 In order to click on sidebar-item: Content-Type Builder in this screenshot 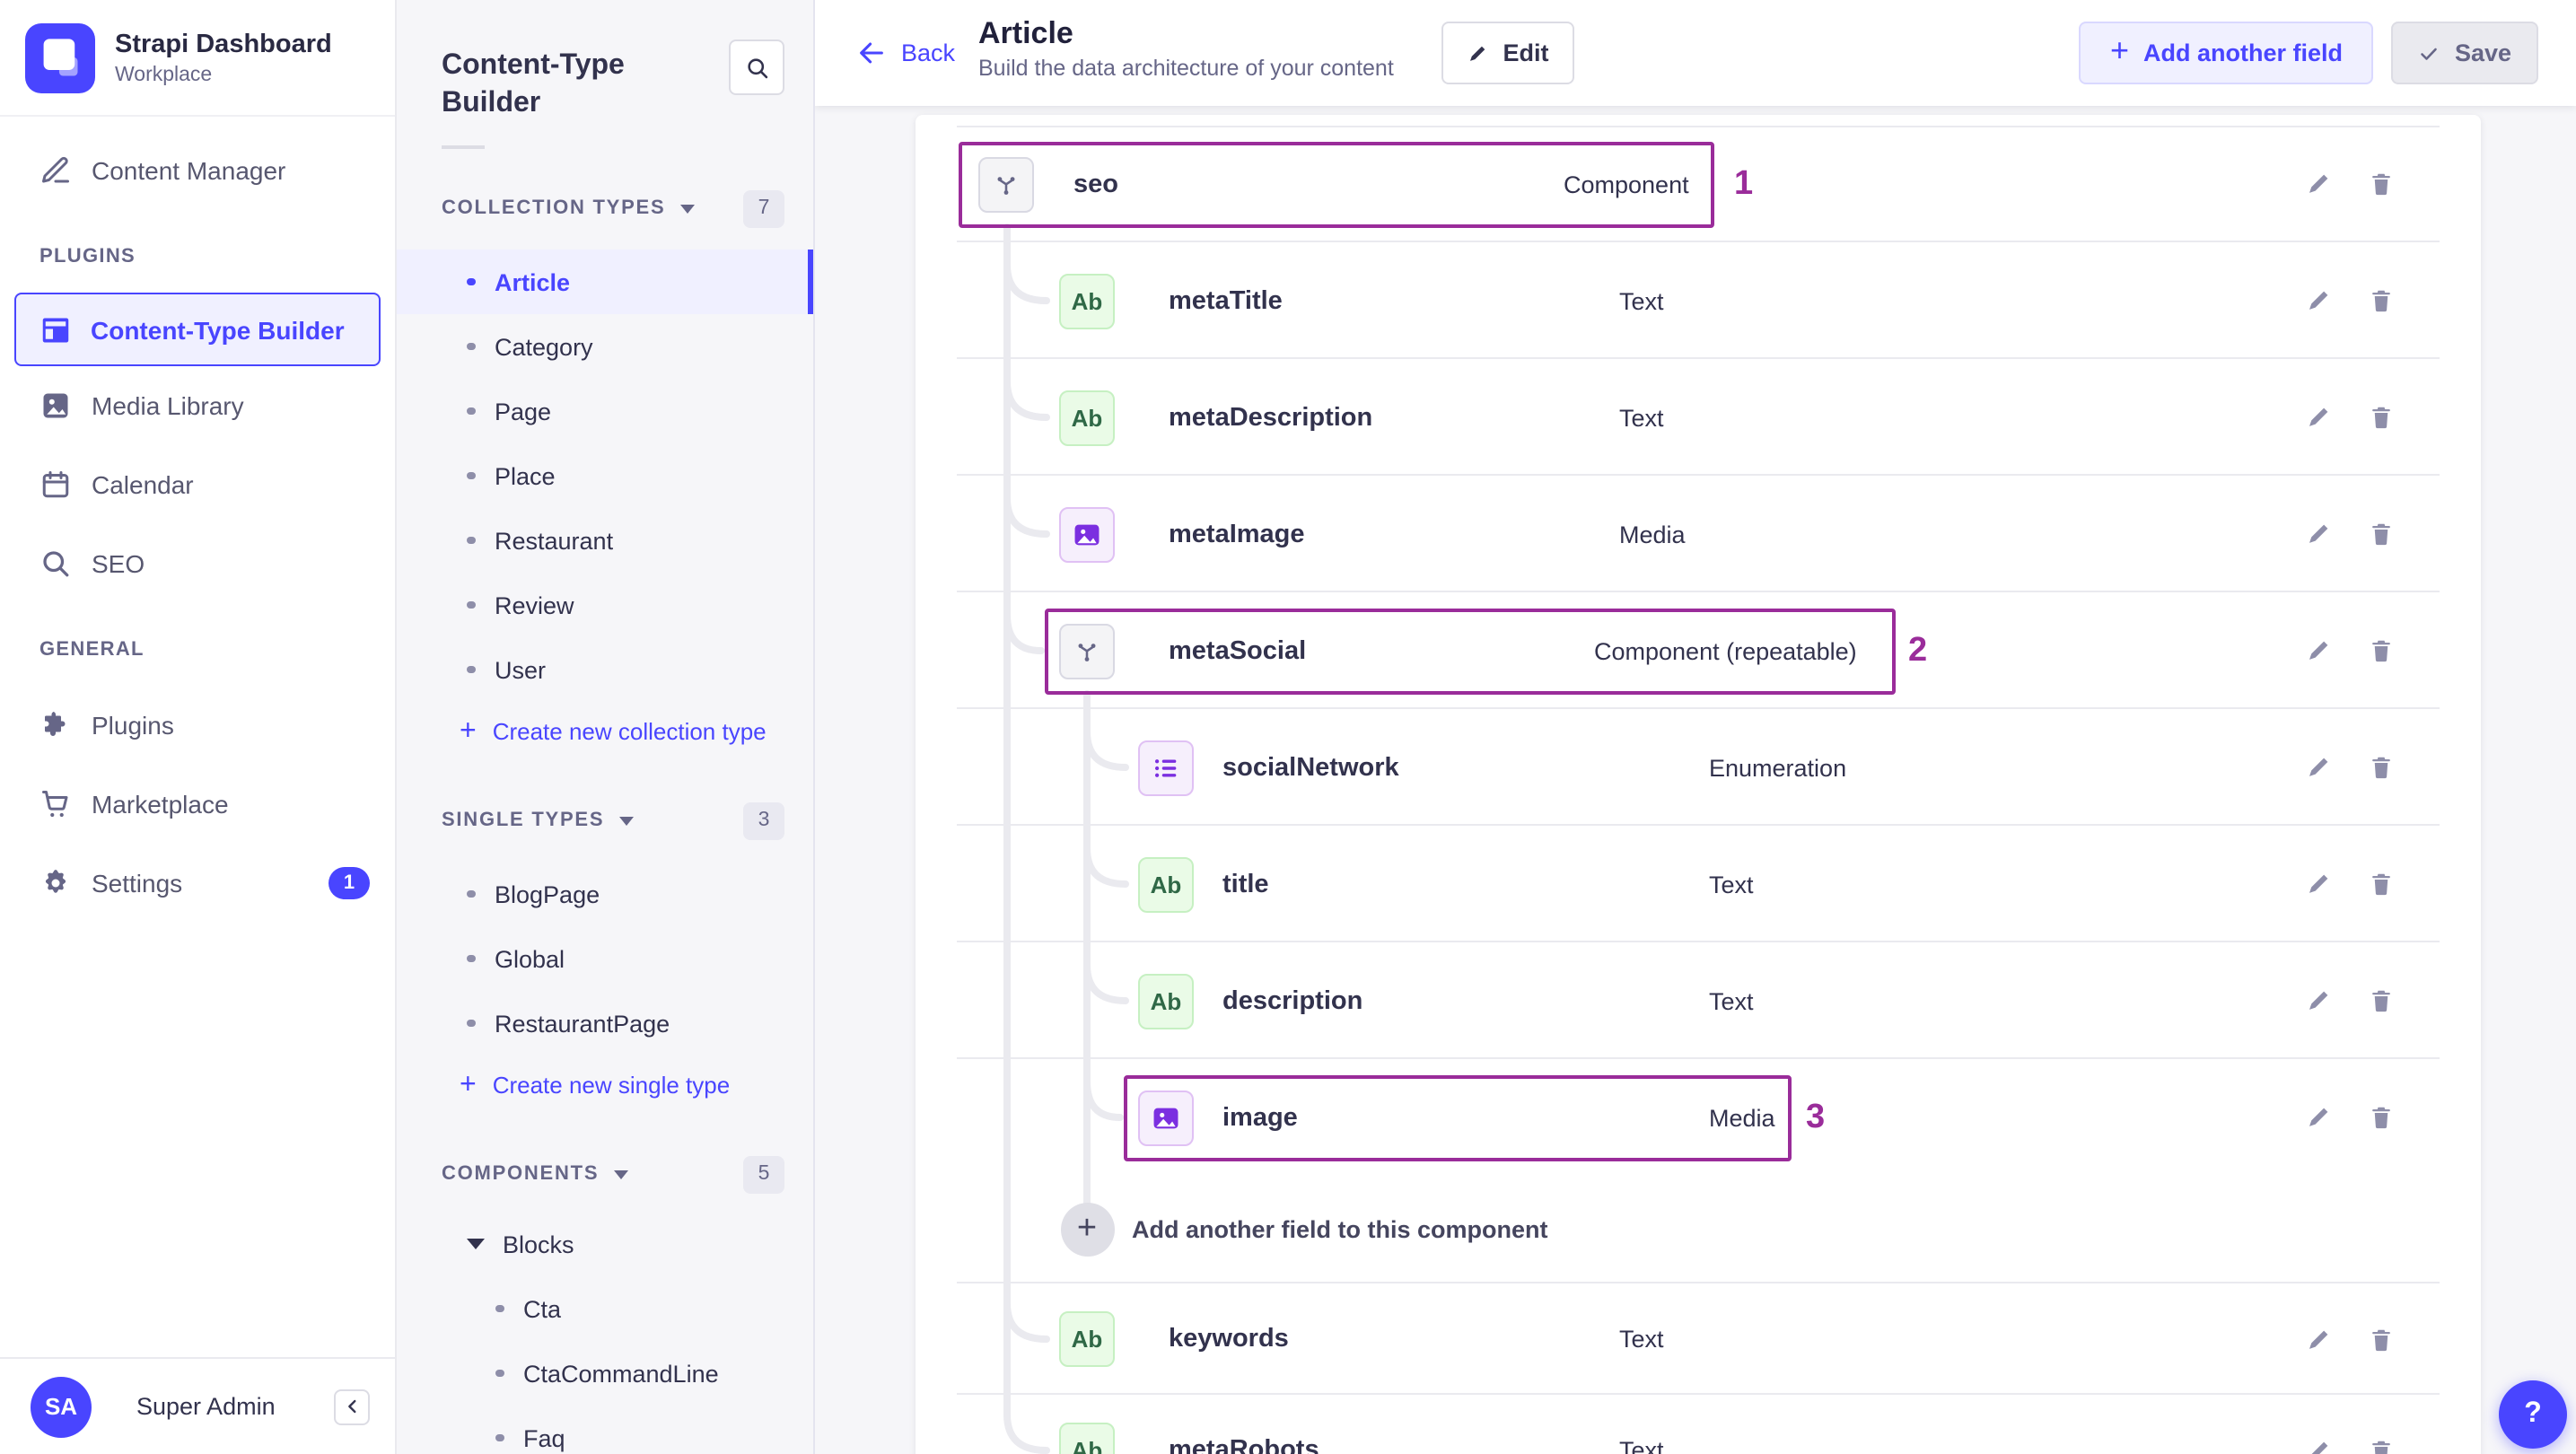, I will do `click(197, 329)`.